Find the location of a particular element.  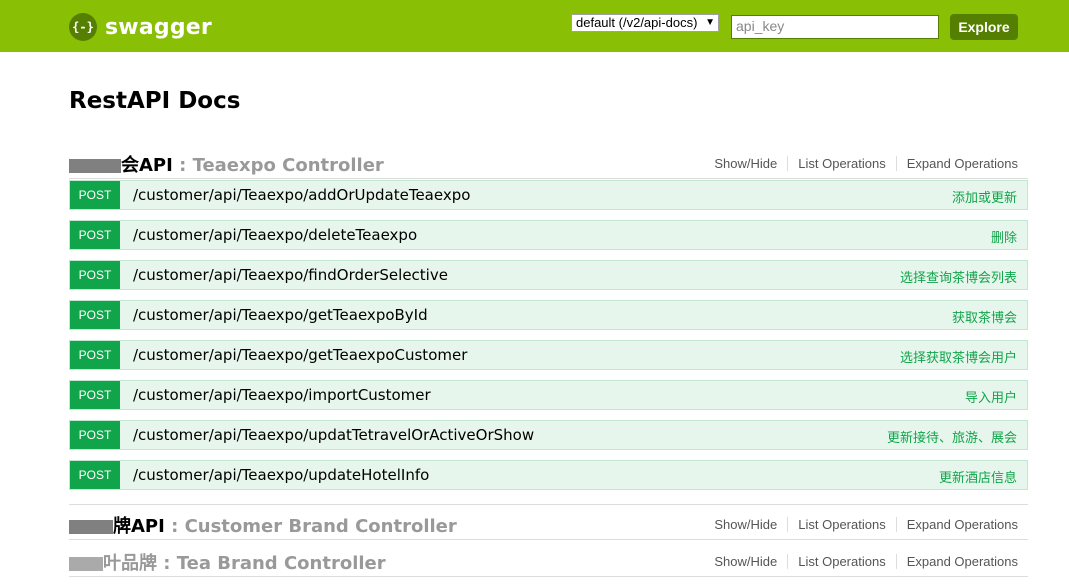

operation-summary: 选择获取茶博会用户 is located at coordinates (958, 356).